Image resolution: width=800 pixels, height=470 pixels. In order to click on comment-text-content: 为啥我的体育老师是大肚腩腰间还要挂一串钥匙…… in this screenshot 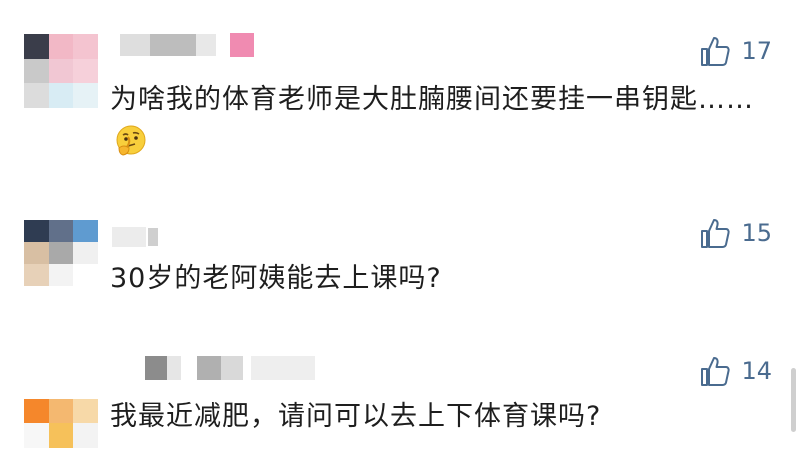, I will do `click(432, 99)`.